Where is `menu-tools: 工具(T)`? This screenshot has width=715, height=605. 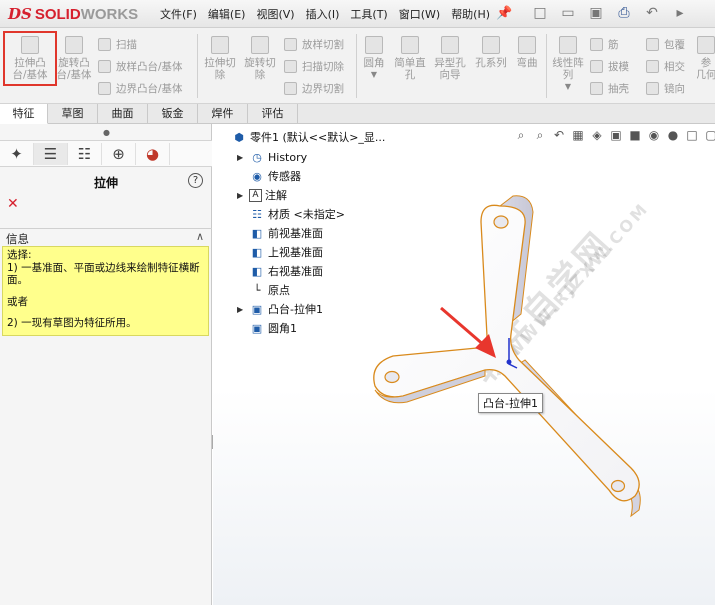
menu-tools: 工具(T) is located at coordinates (368, 14).